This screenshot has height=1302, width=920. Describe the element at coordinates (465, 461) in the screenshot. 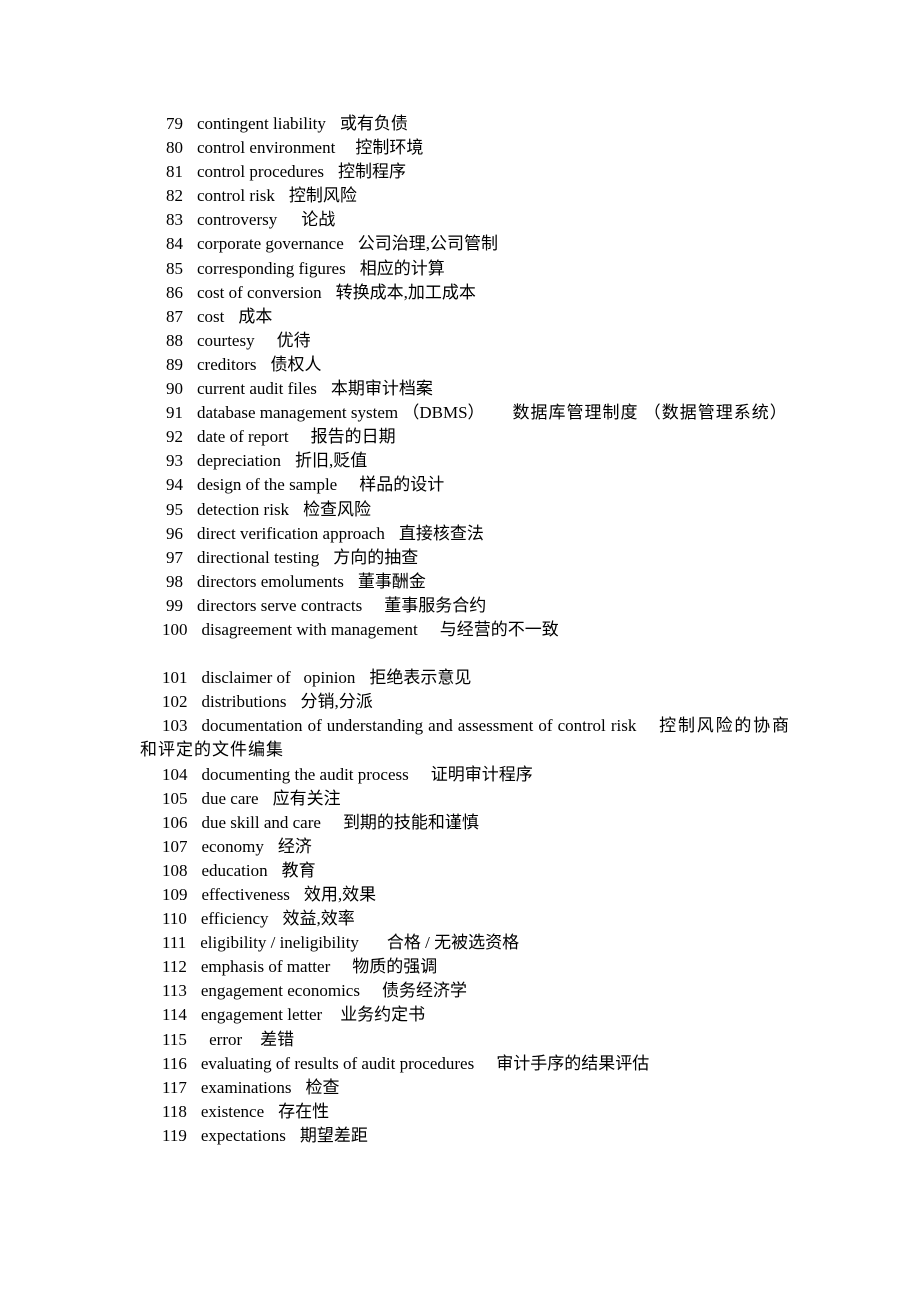

I see `glossary-entry: 93 depreciation 折旧,贬值` at that location.